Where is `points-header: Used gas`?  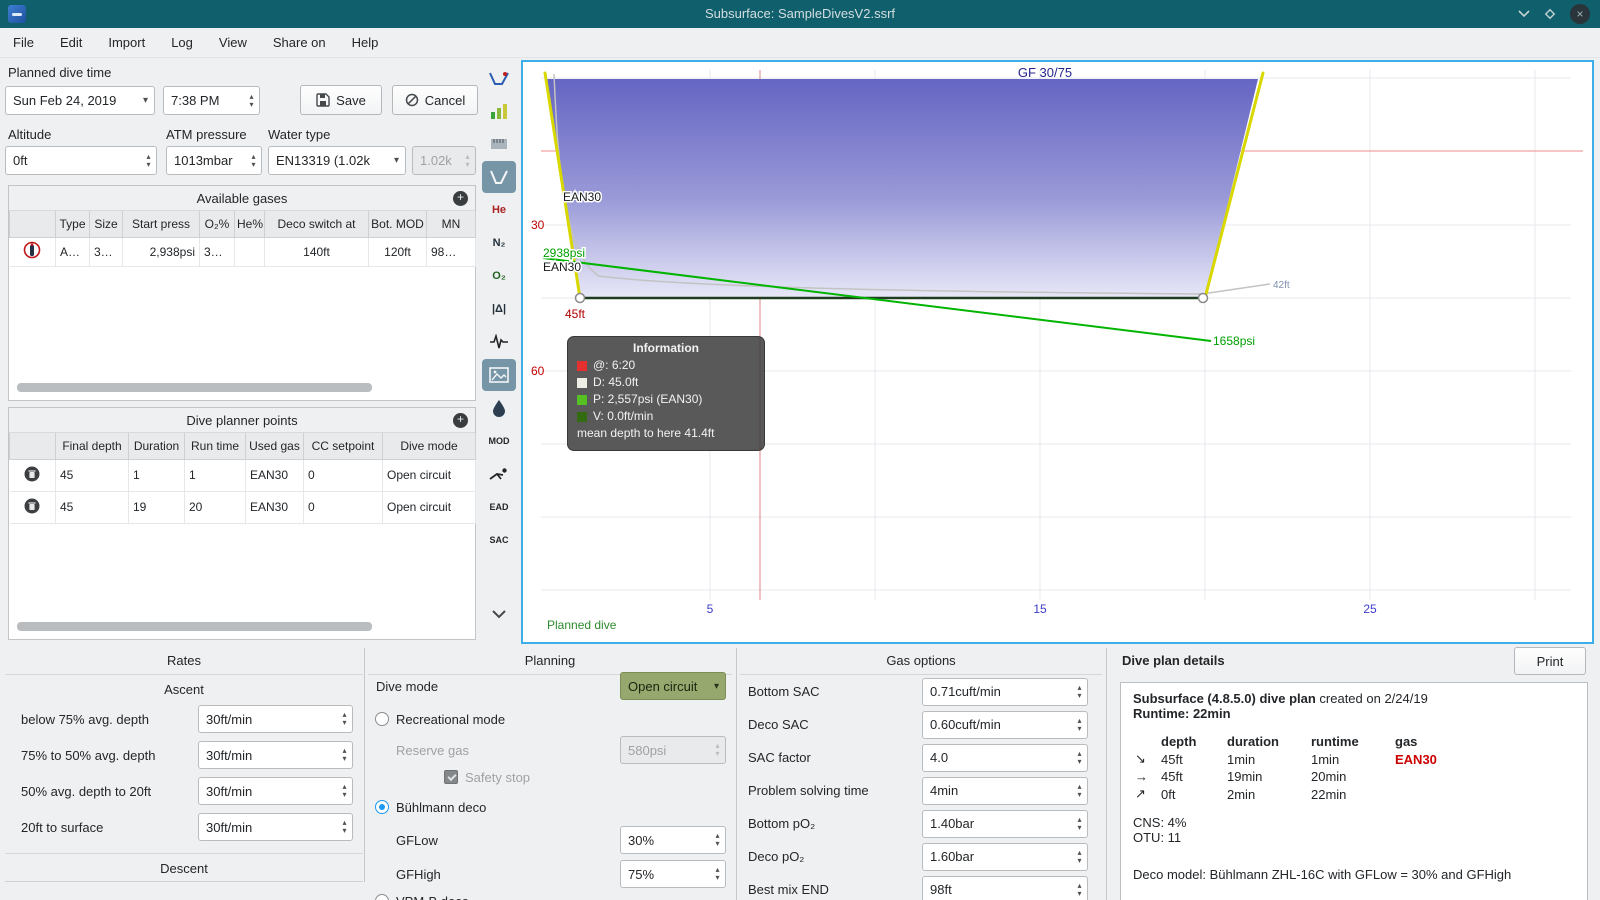 points-header: Used gas is located at coordinates (274, 446).